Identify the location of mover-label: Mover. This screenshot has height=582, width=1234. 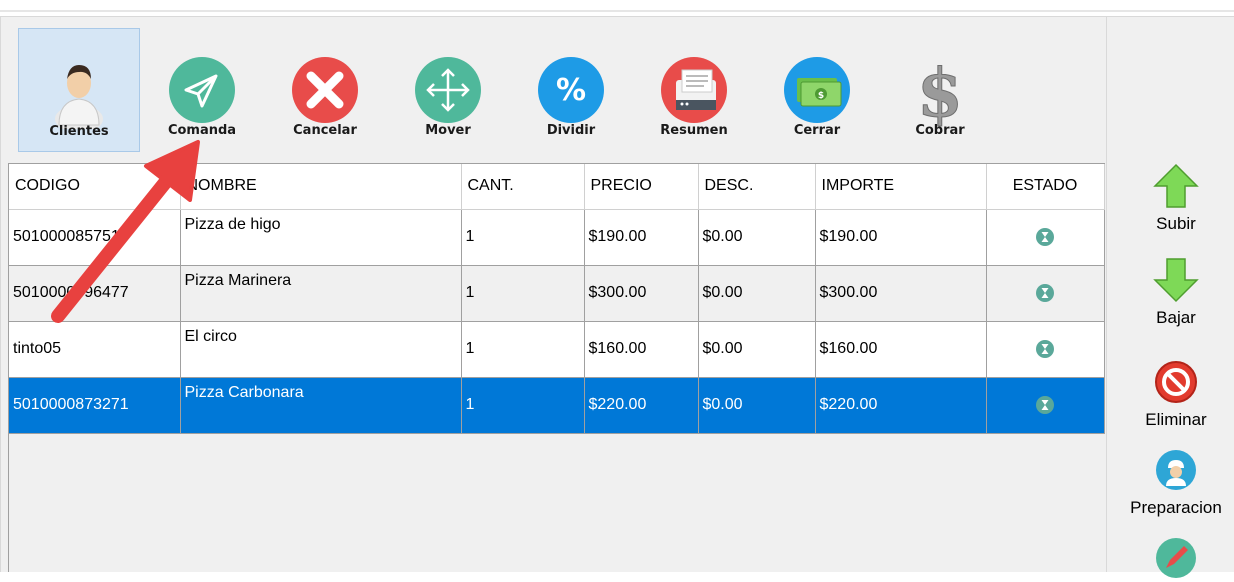
(448, 130).